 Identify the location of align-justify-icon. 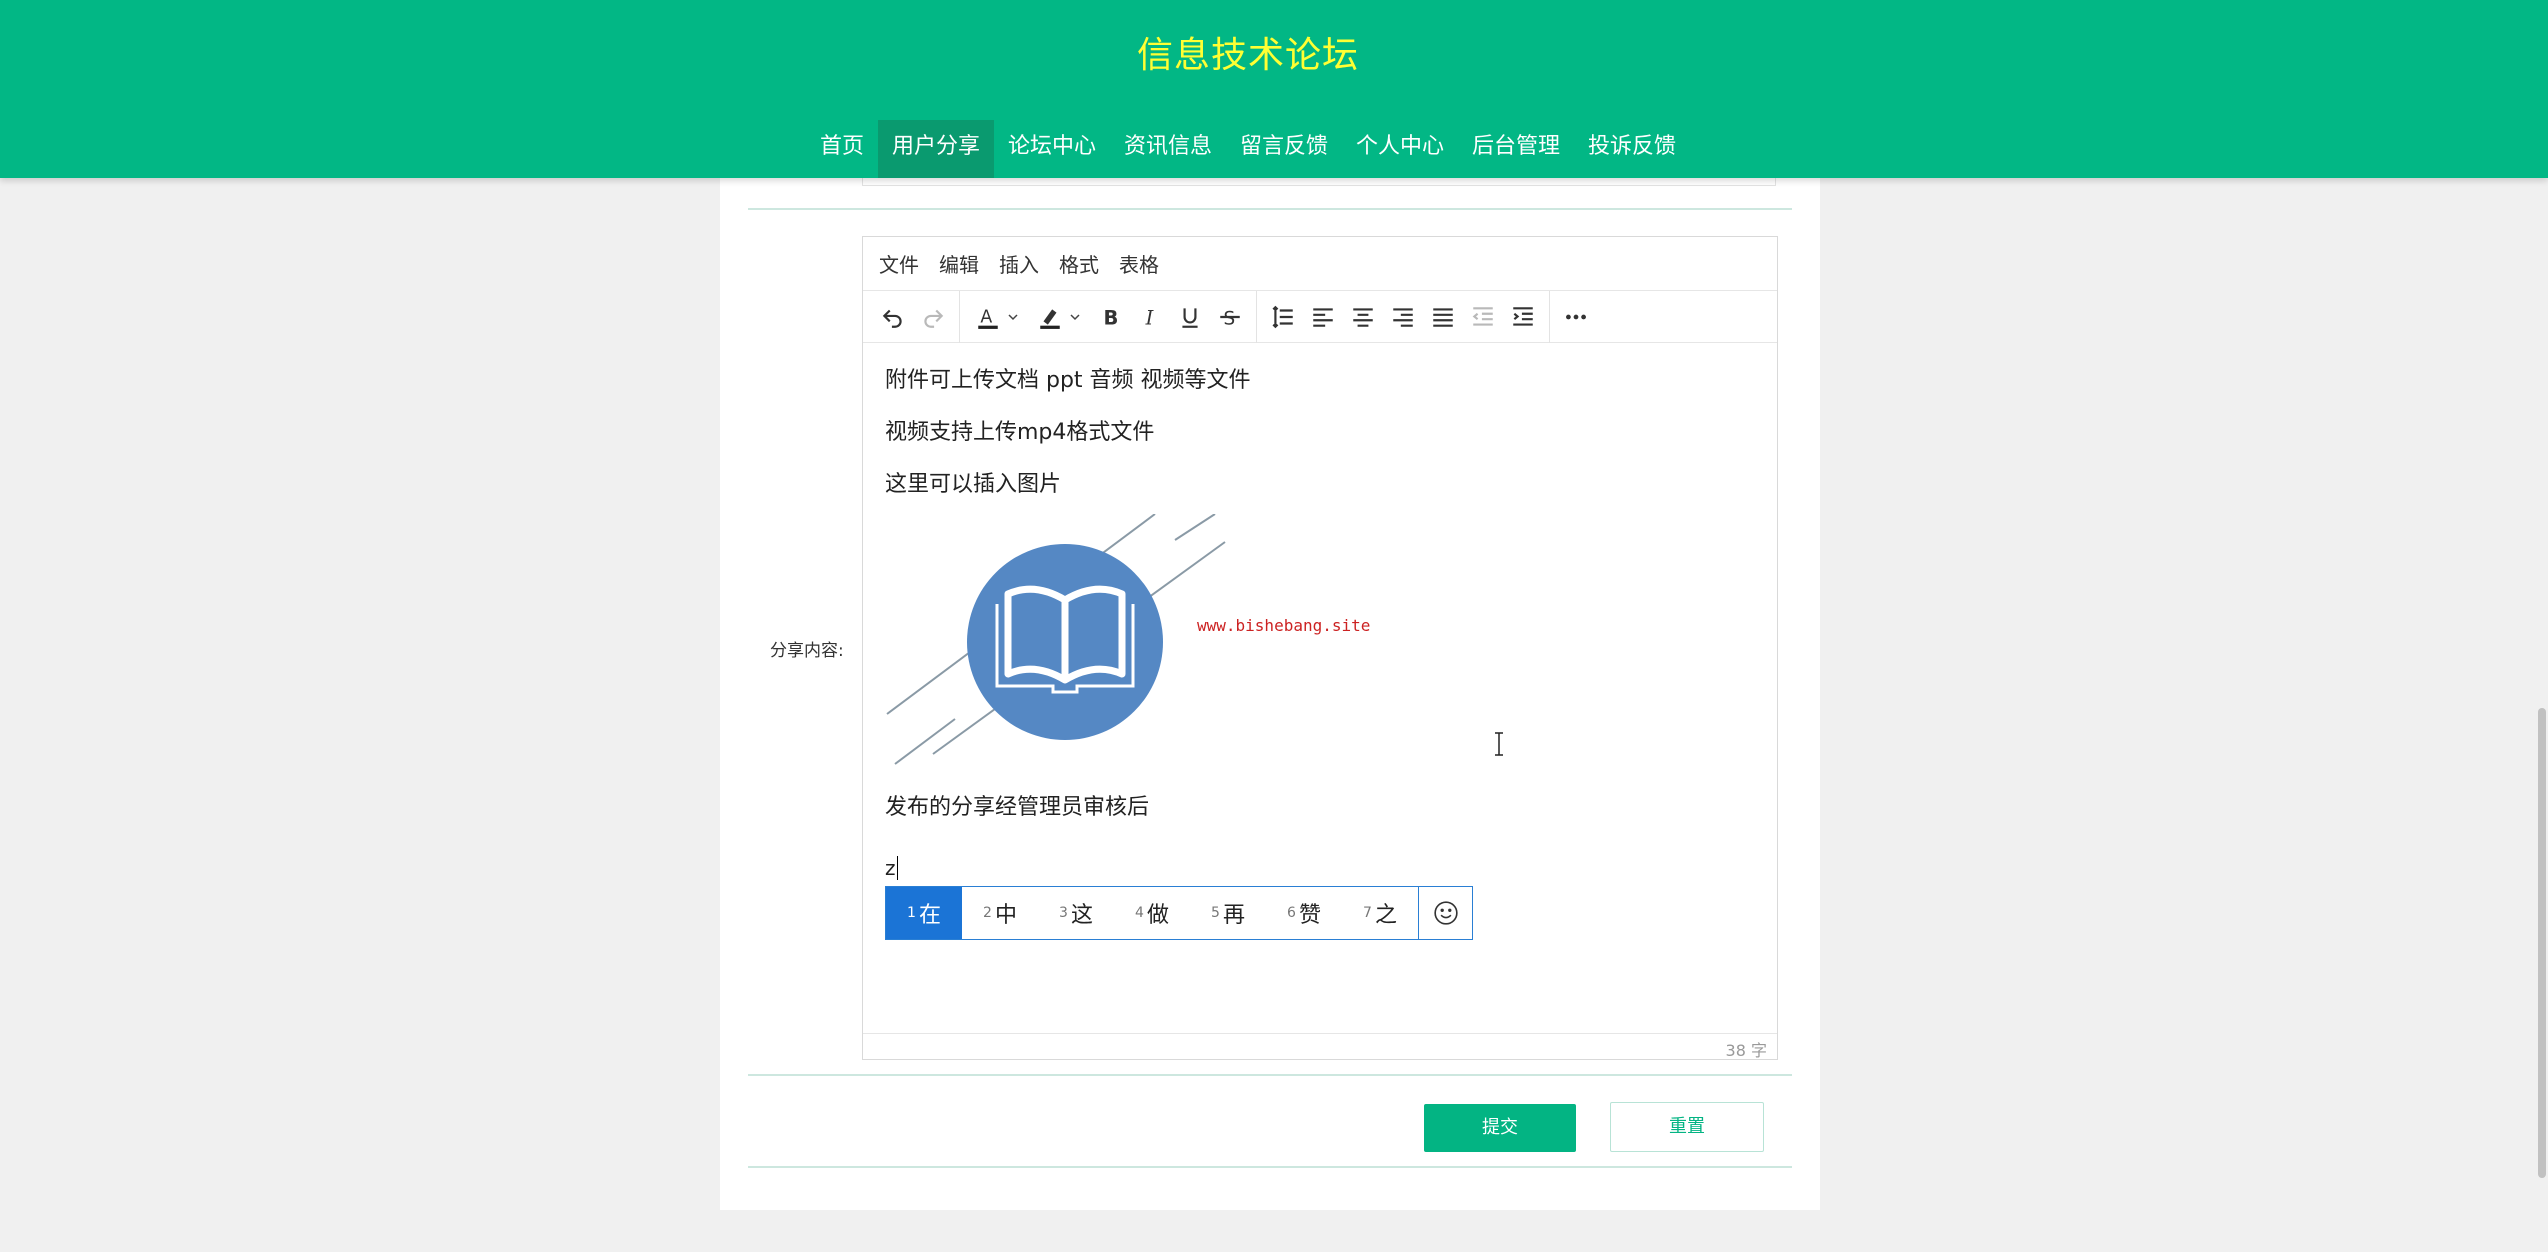
(1443, 317).